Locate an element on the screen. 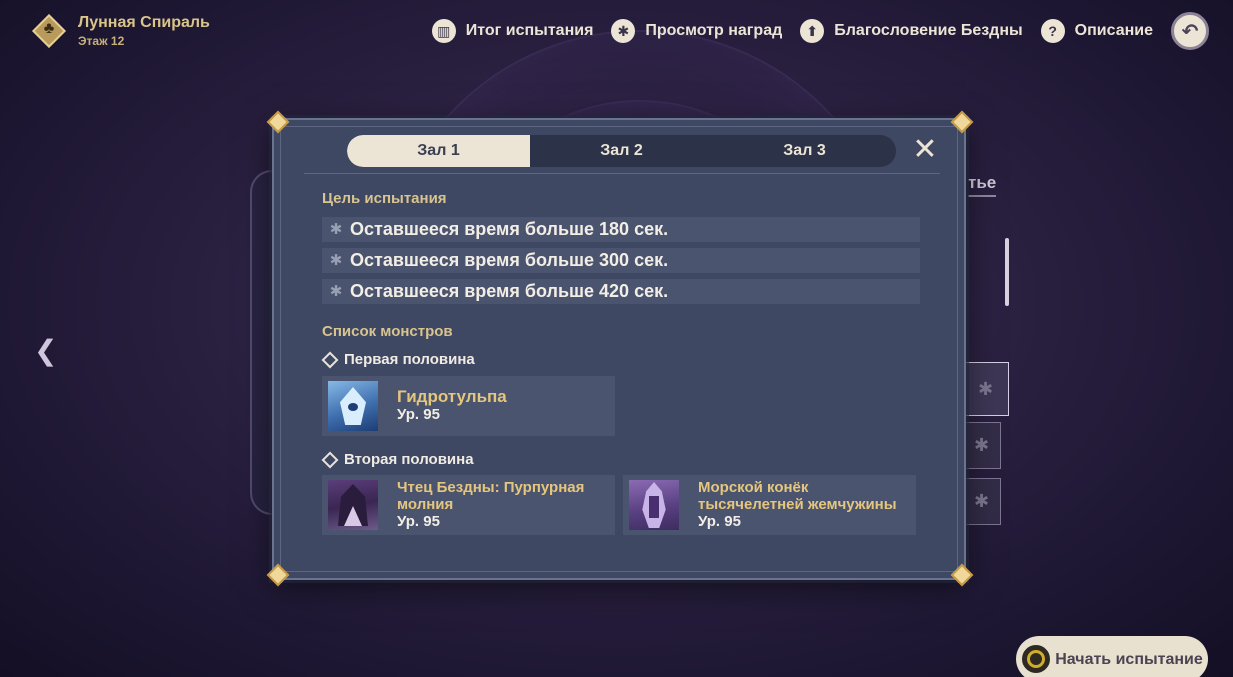 Image resolution: width=1233 pixels, height=677 pixels. goal-text: Оставшееся время больше 300 сек. is located at coordinates (509, 260).